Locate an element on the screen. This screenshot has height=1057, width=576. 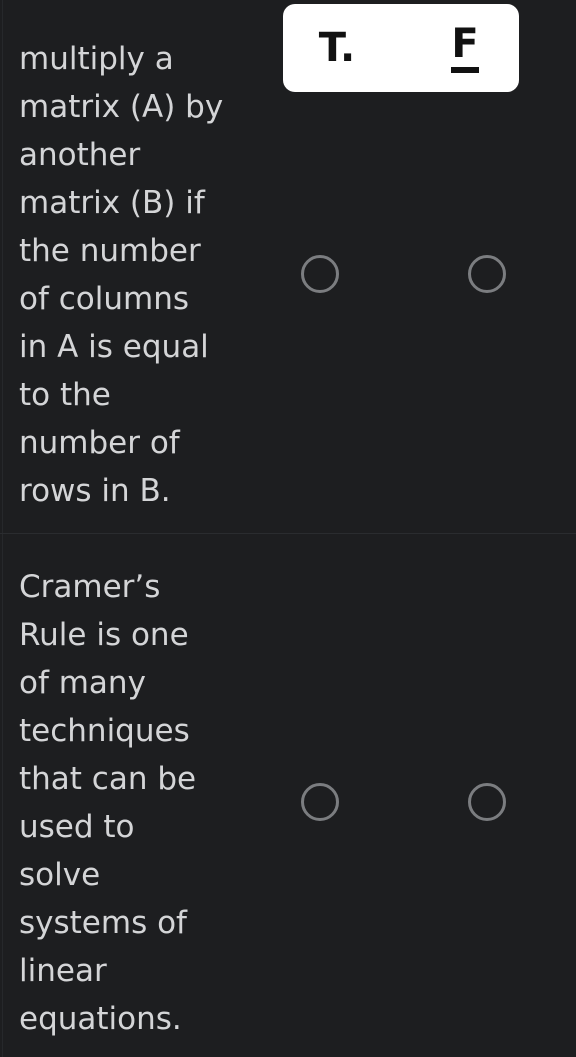
radio-question-2-false is located at coordinates (487, 802).